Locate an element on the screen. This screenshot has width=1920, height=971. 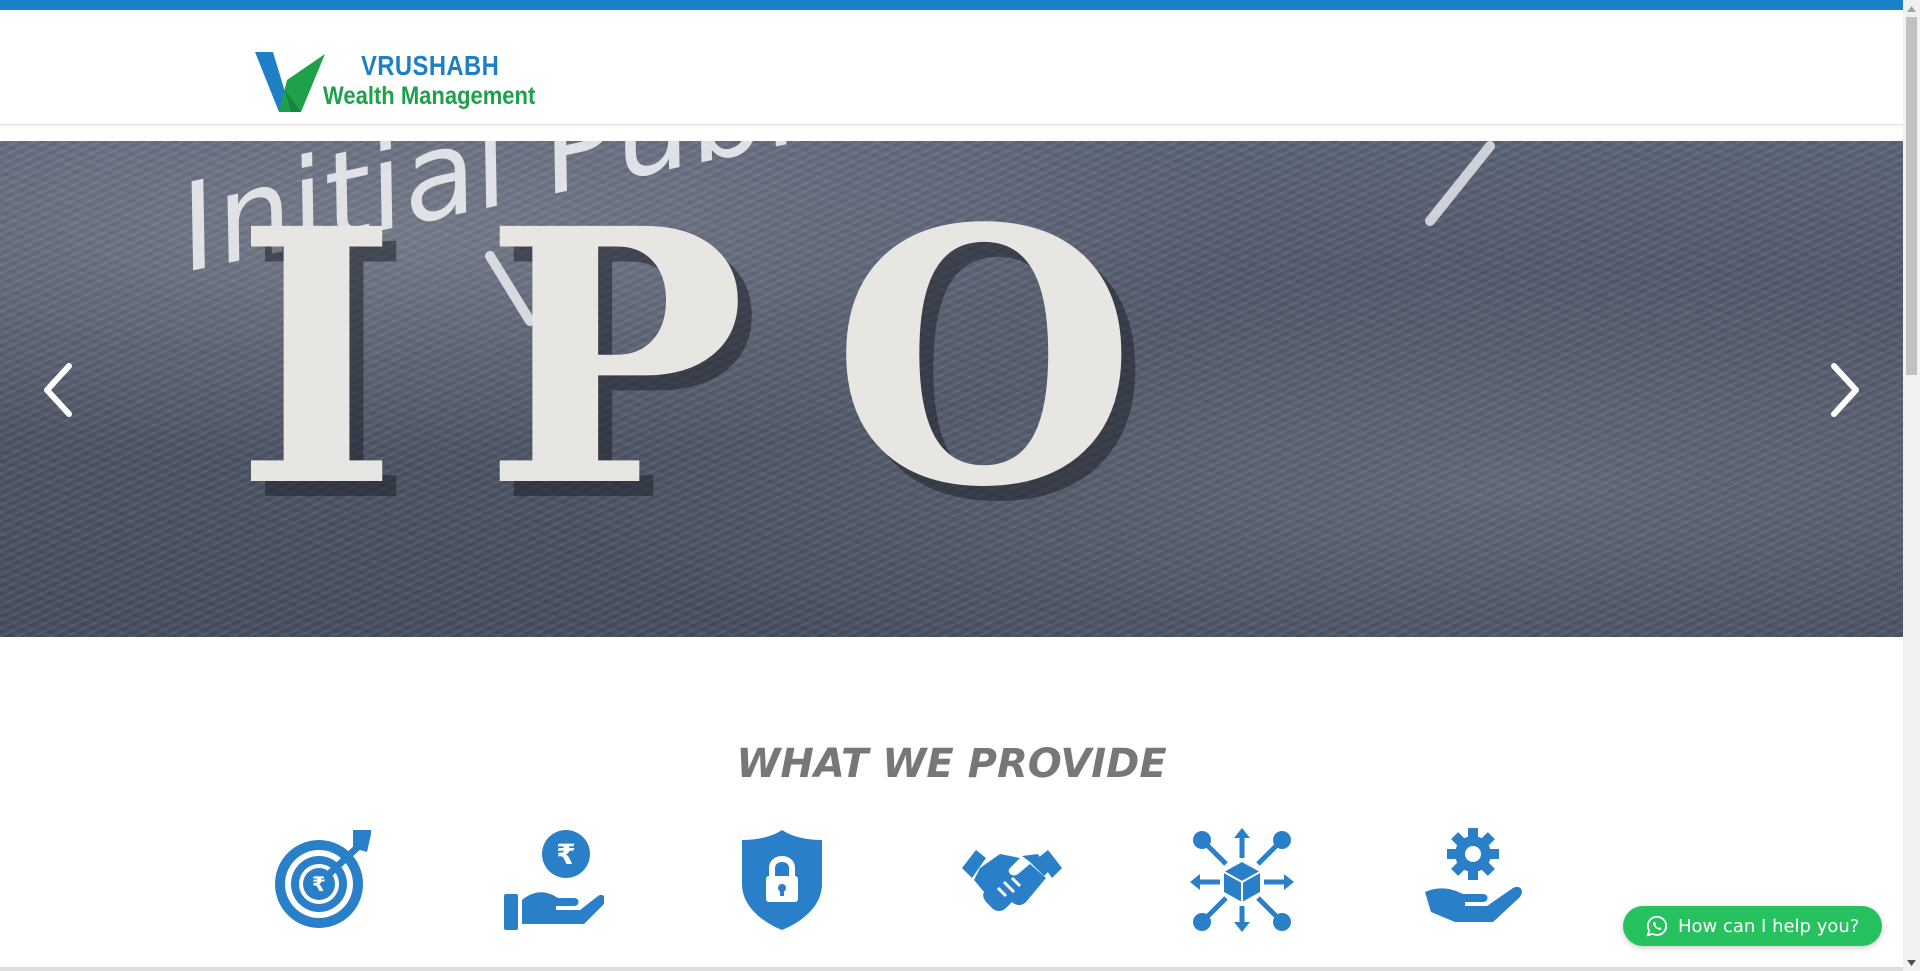
chevron-left-icon is located at coordinates (58, 390).